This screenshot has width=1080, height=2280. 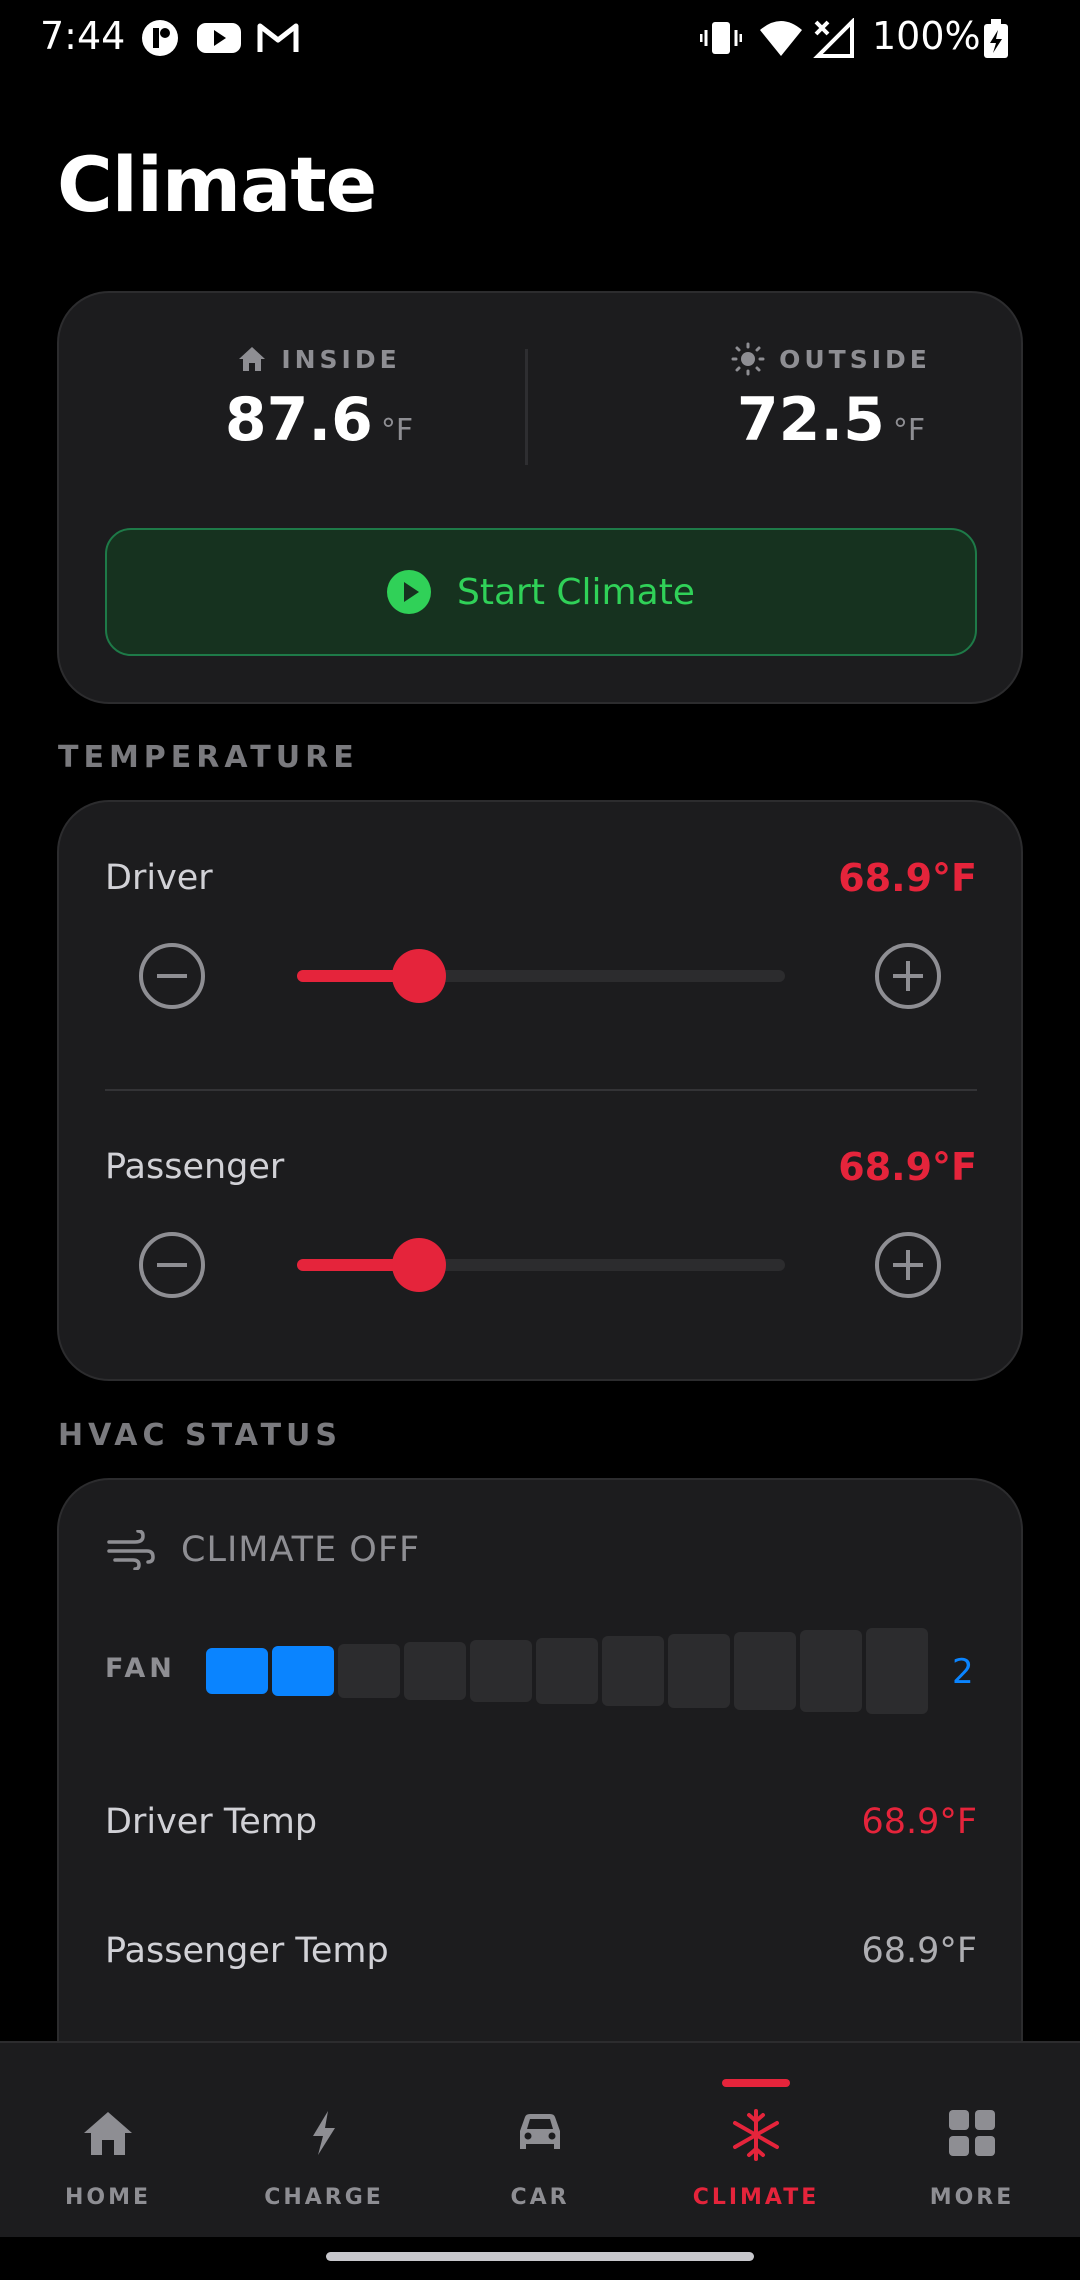 I want to click on vibrate-icon, so click(x=721, y=38).